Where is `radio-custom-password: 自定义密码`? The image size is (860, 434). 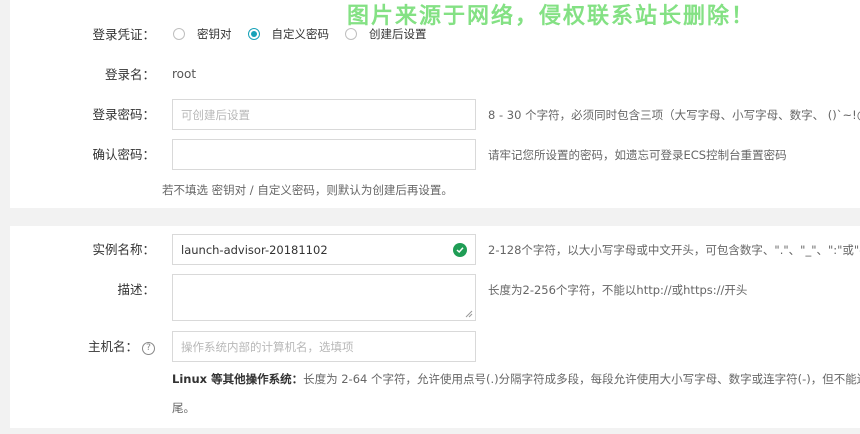 radio-custom-password: 自定义密码 is located at coordinates (288, 34).